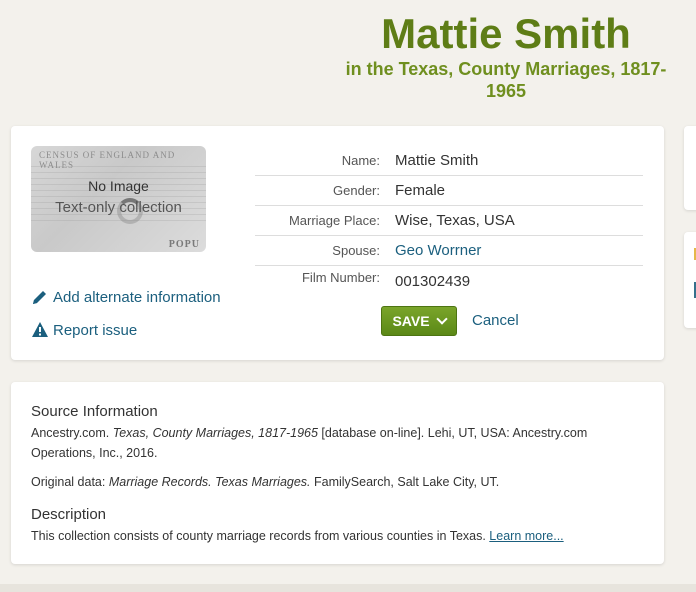 The image size is (696, 592). What do you see at coordinates (95, 330) in the screenshot?
I see `report-issue-label: Report issue` at bounding box center [95, 330].